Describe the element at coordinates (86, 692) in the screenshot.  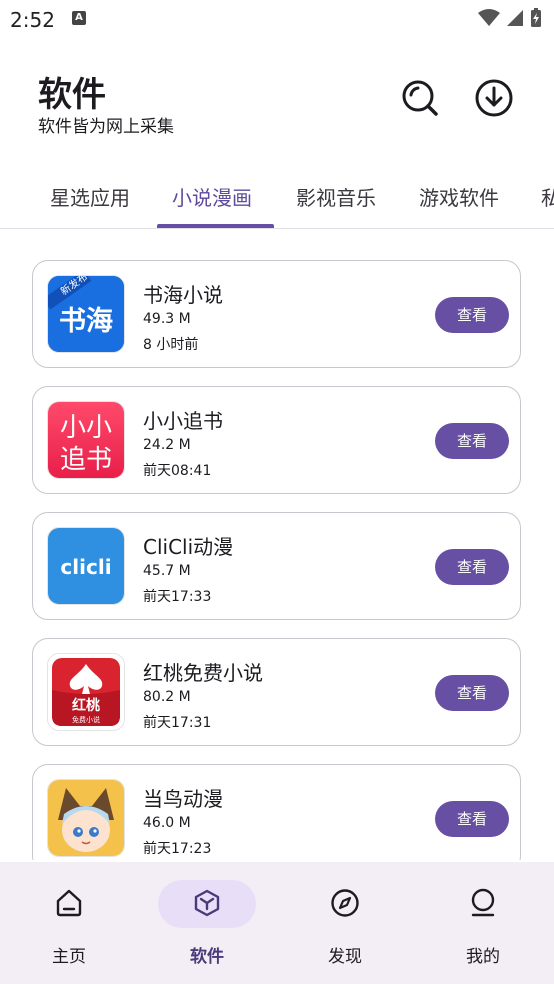
I see `app-icon-hongtao: 红桃 免费小说` at that location.